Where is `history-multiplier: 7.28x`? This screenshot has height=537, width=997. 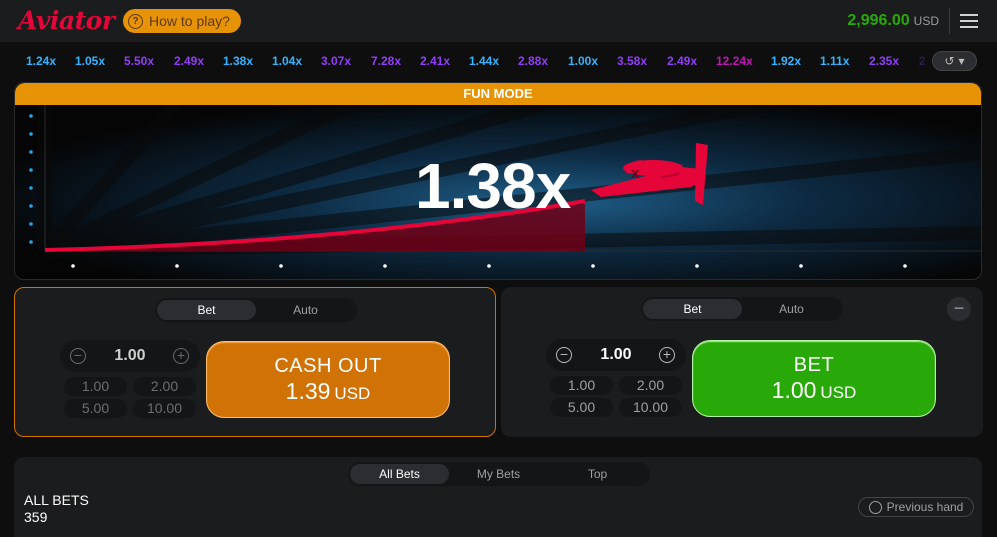
history-multiplier: 7.28x is located at coordinates (386, 61).